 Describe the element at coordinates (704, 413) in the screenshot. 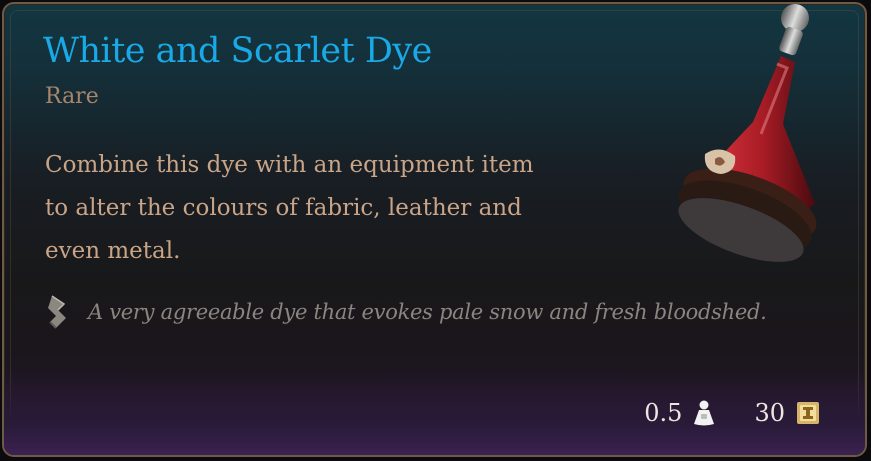

I see `weight-icon` at that location.